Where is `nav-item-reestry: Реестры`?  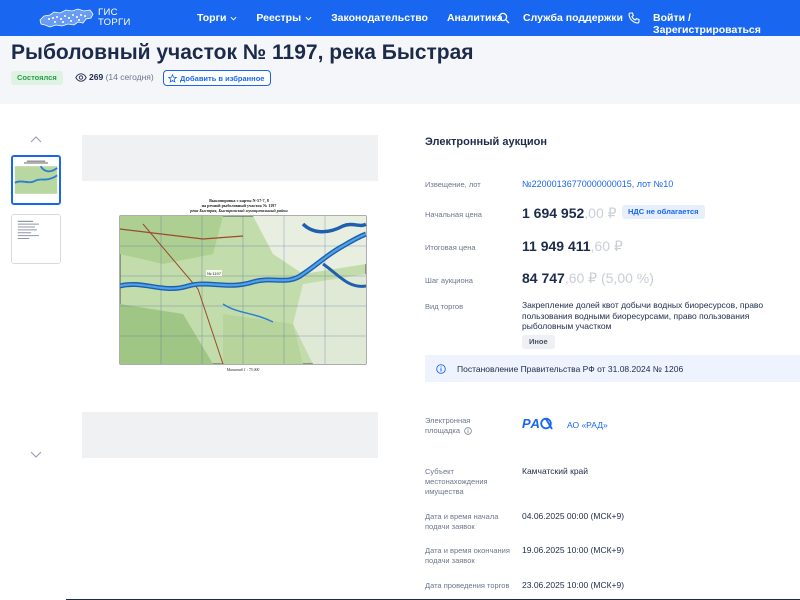
nav-item-reestry: Реестры is located at coordinates (284, 18).